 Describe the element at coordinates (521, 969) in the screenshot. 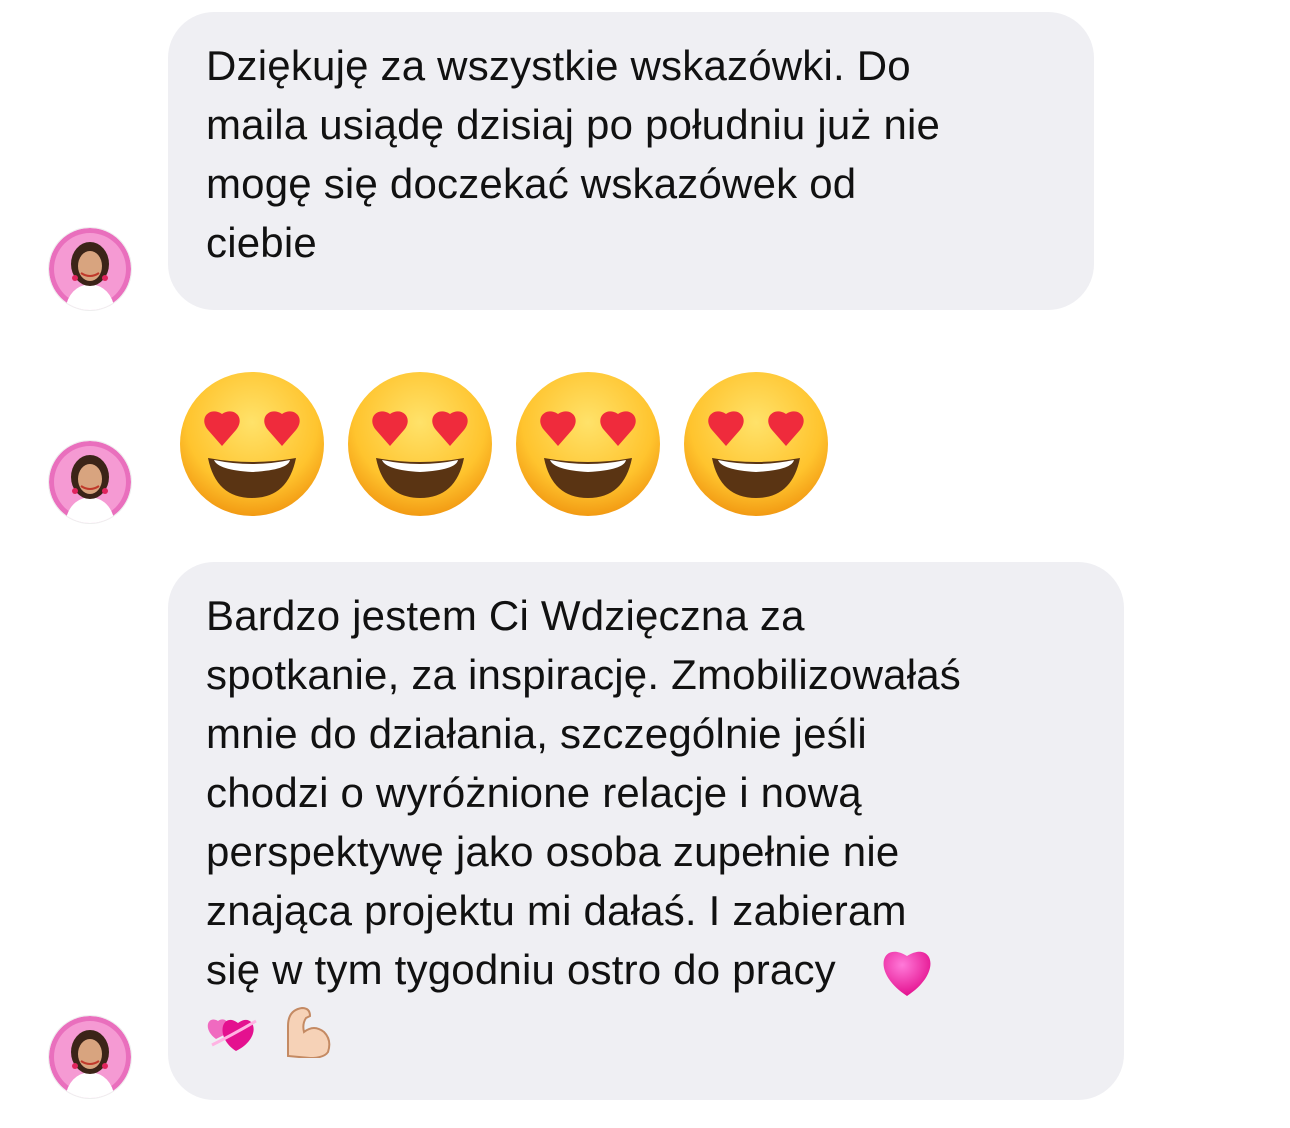

I see `message-line: się w tym tygodniu ostro do pracy` at that location.